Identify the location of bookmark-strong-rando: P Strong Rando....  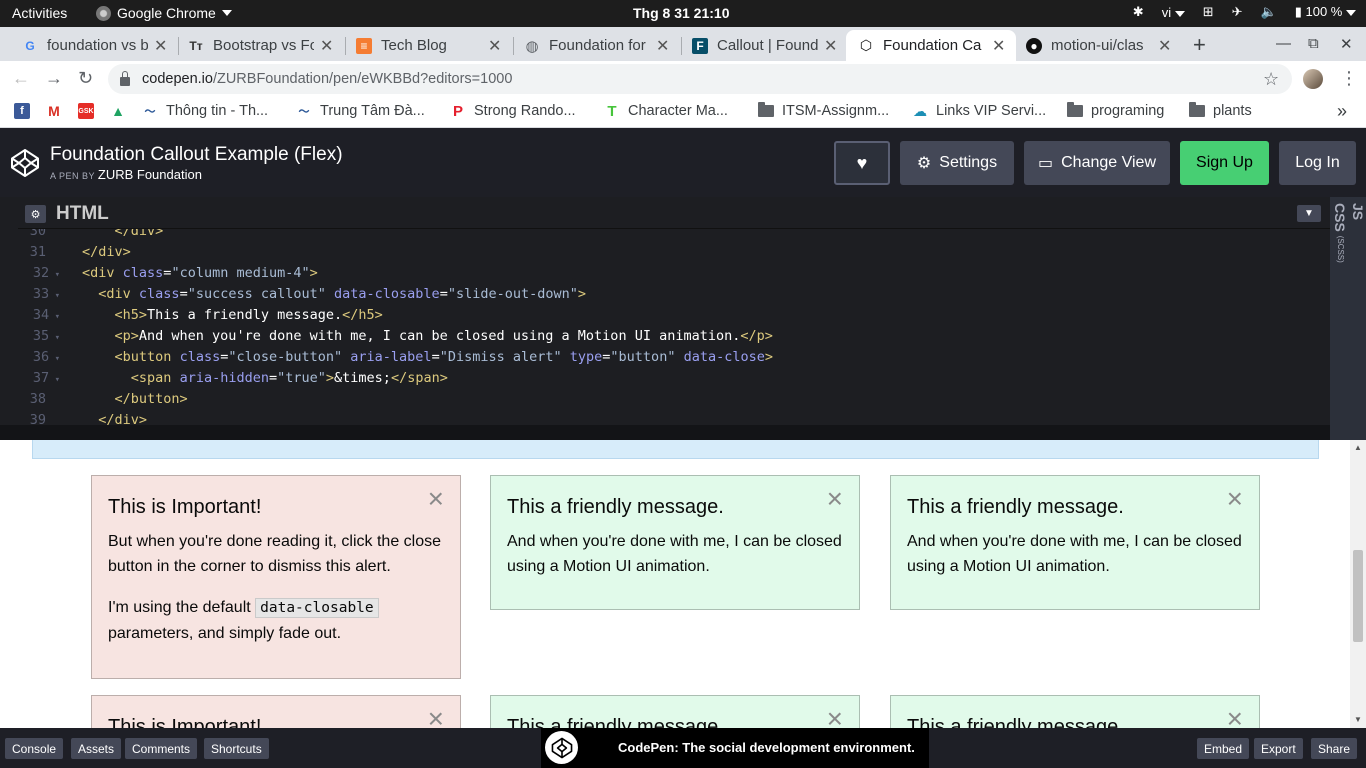
(513, 111).